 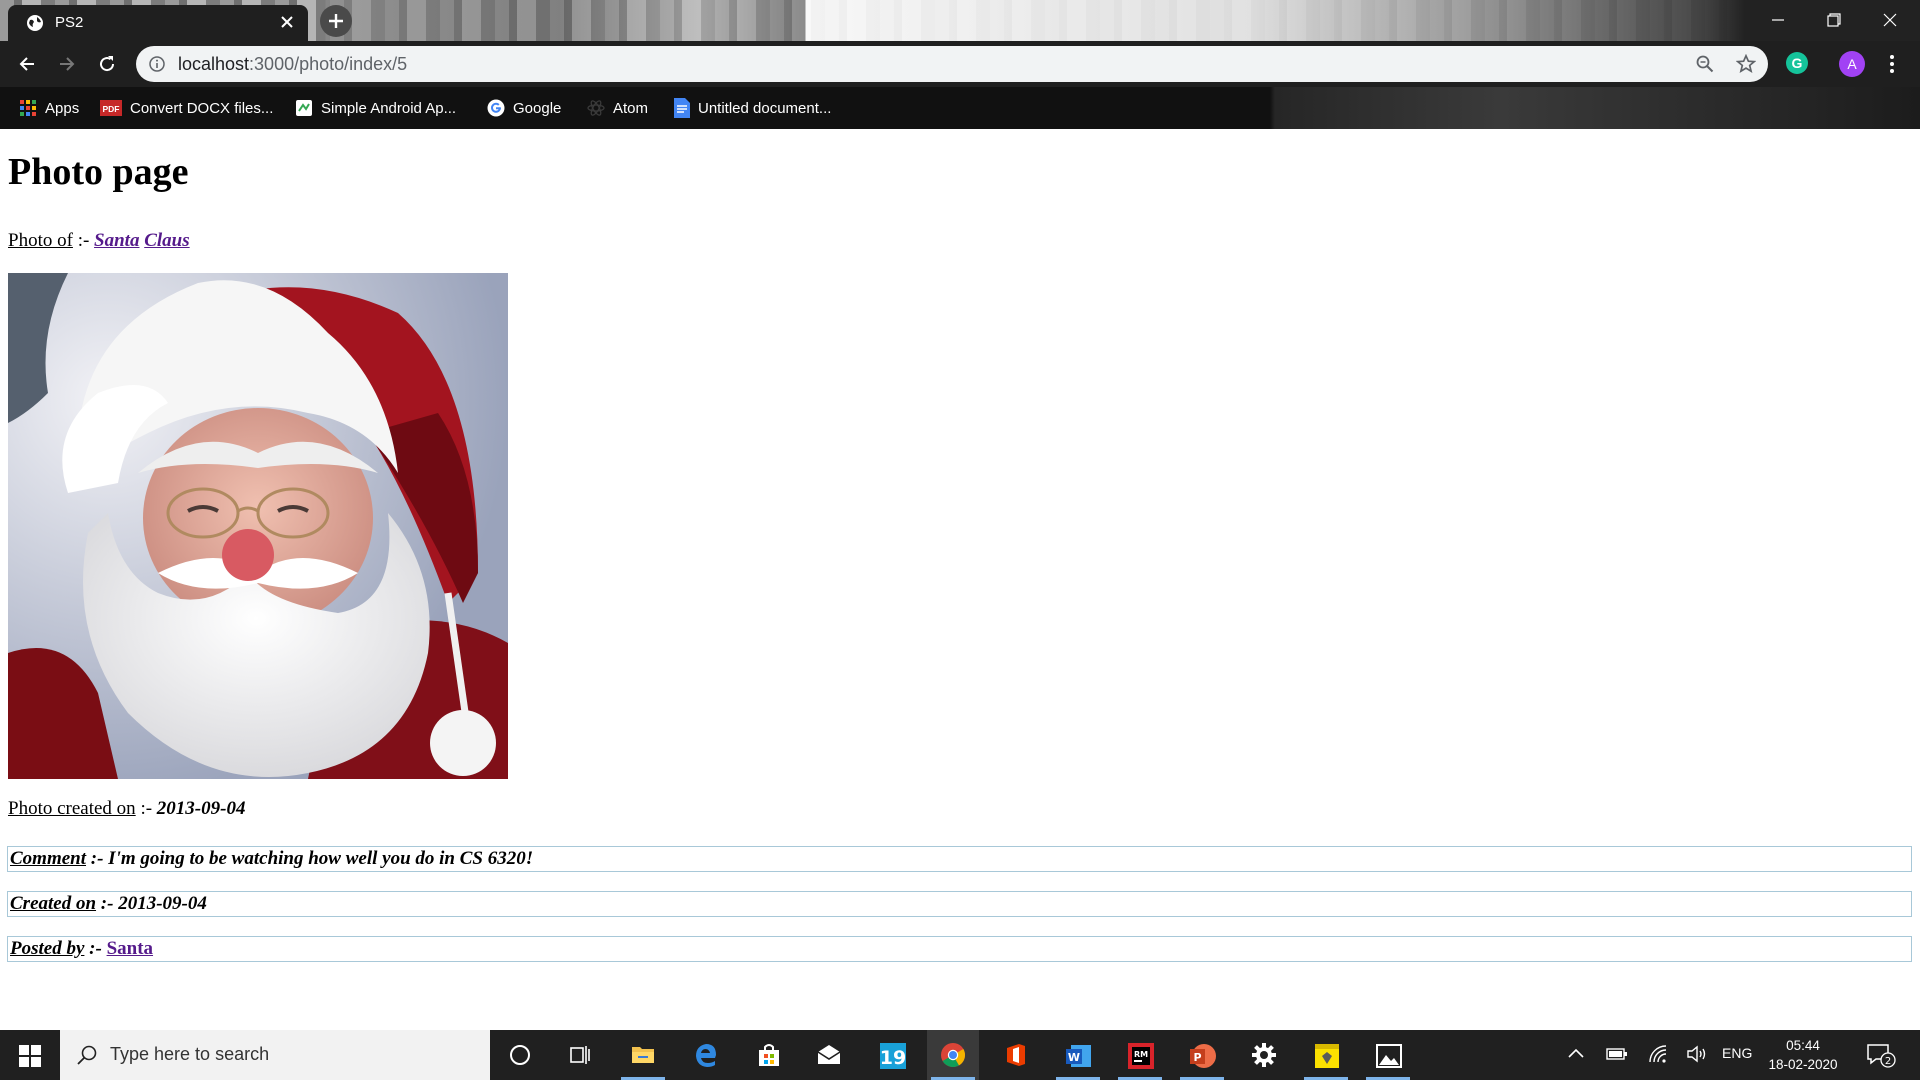 I want to click on mail-button, so click(x=829, y=1055).